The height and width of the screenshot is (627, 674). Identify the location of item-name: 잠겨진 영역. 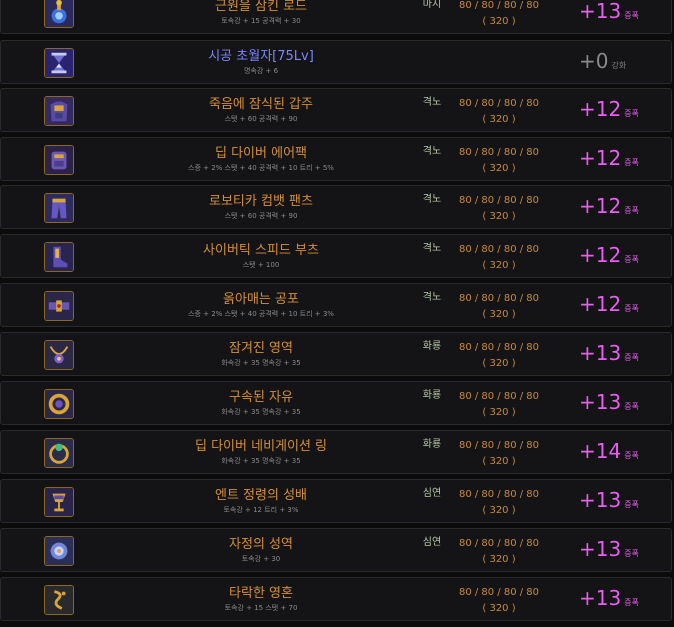
(261, 348).